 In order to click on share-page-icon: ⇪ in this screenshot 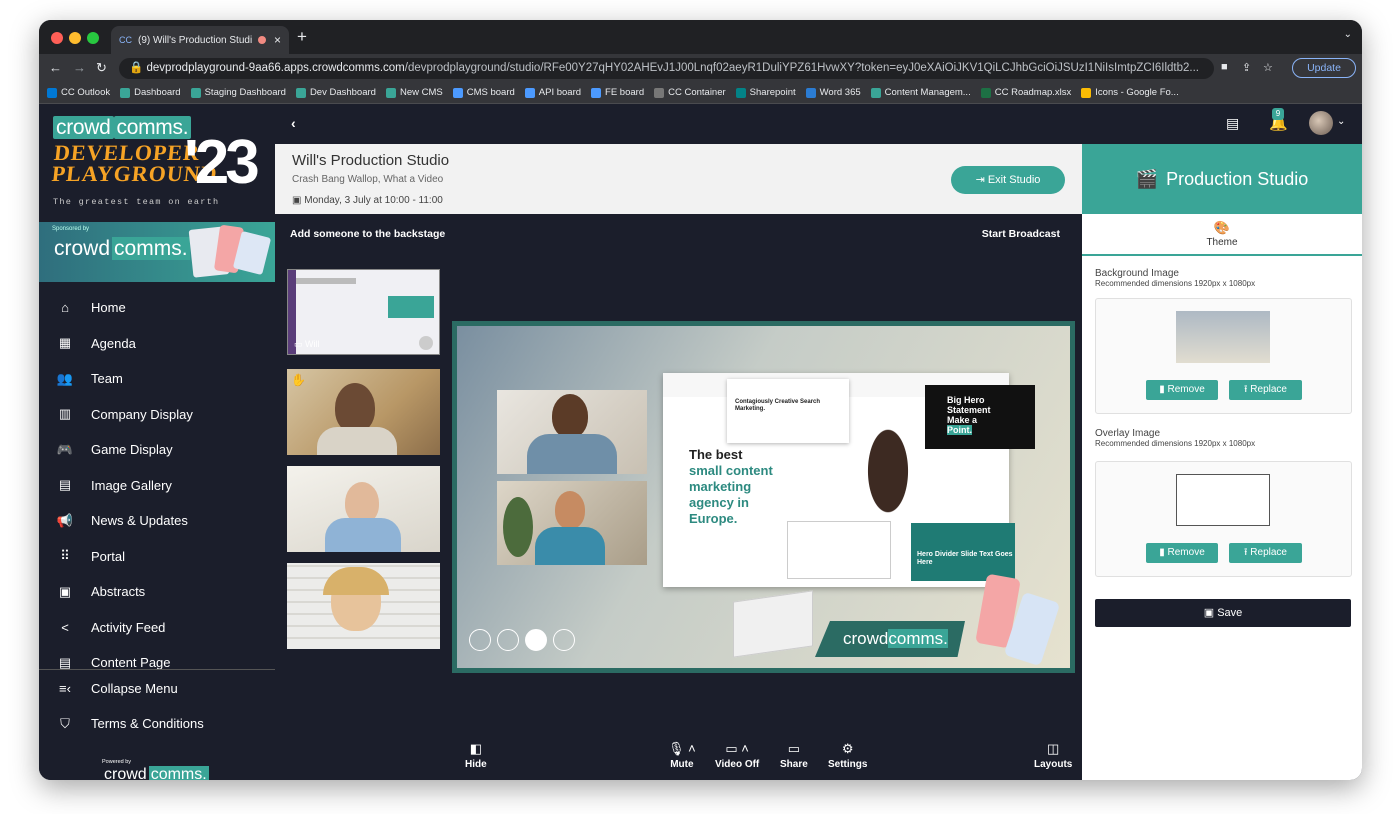, I will do `click(1246, 67)`.